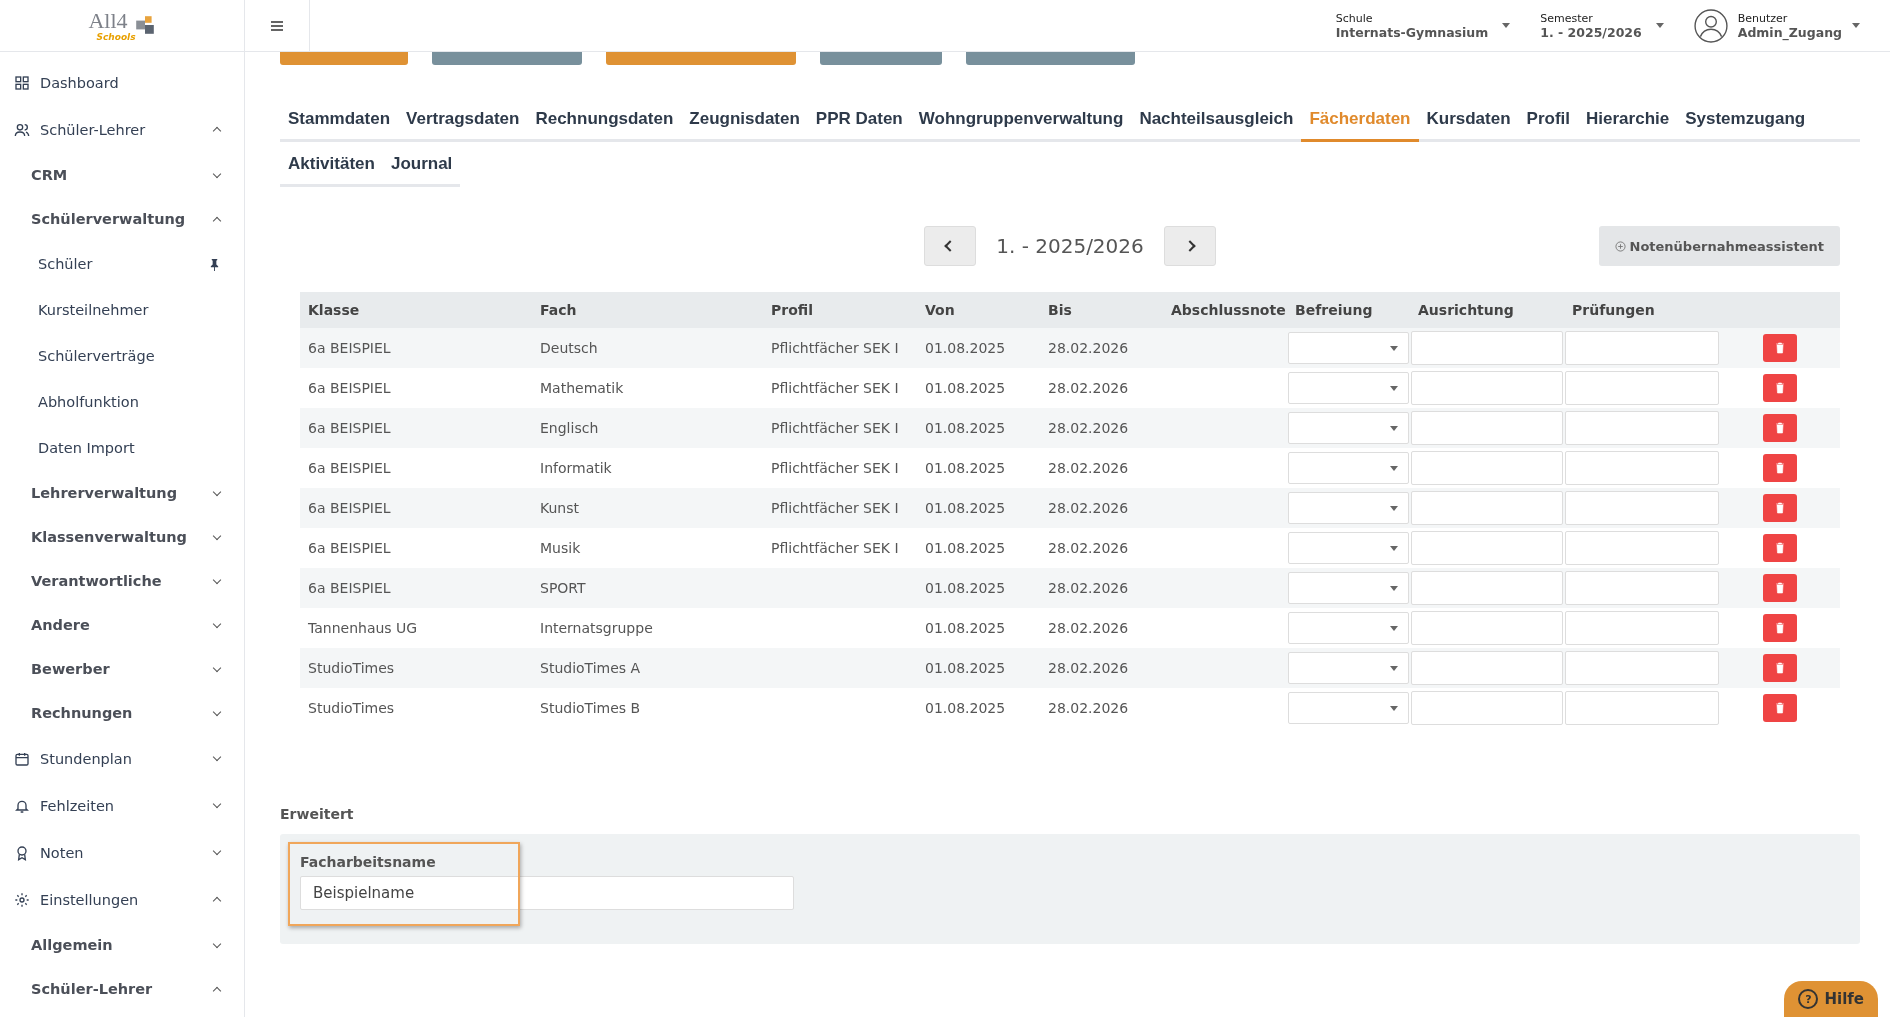  I want to click on section-title: Erweitert, so click(317, 814).